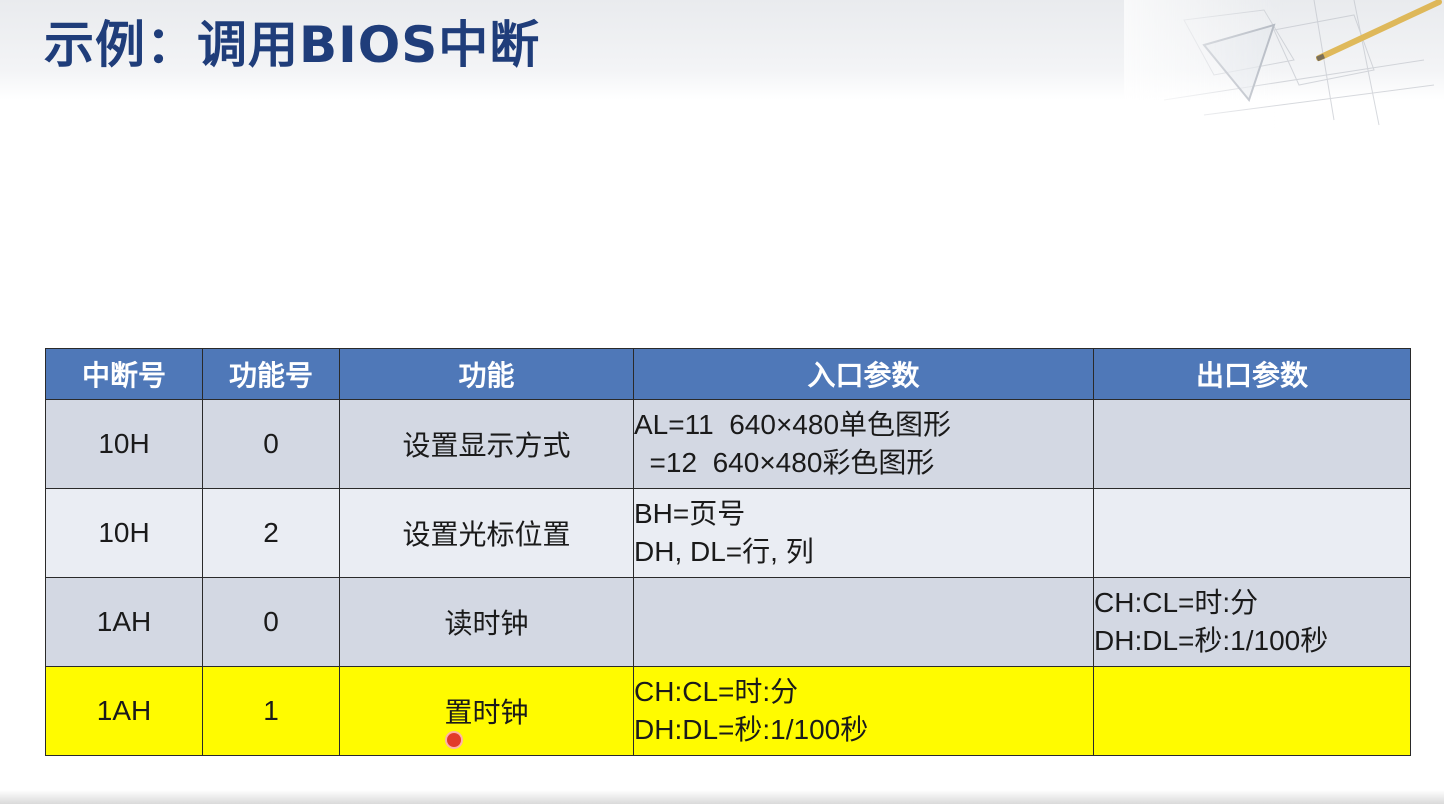 The width and height of the screenshot is (1444, 804). Describe the element at coordinates (716, 691) in the screenshot. I see `entry-param-line: CH:CL=时:分` at that location.